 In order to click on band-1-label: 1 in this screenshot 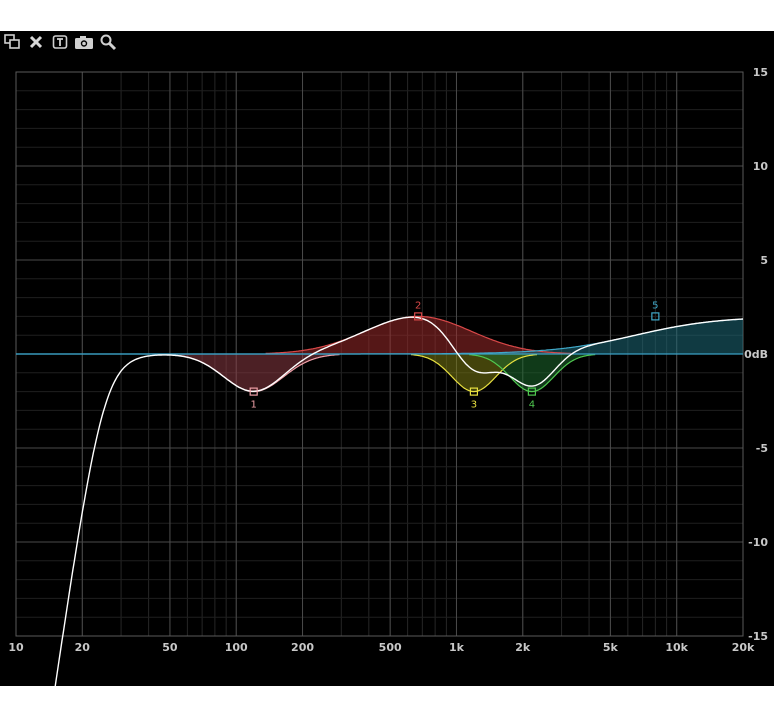, I will do `click(253, 405)`.